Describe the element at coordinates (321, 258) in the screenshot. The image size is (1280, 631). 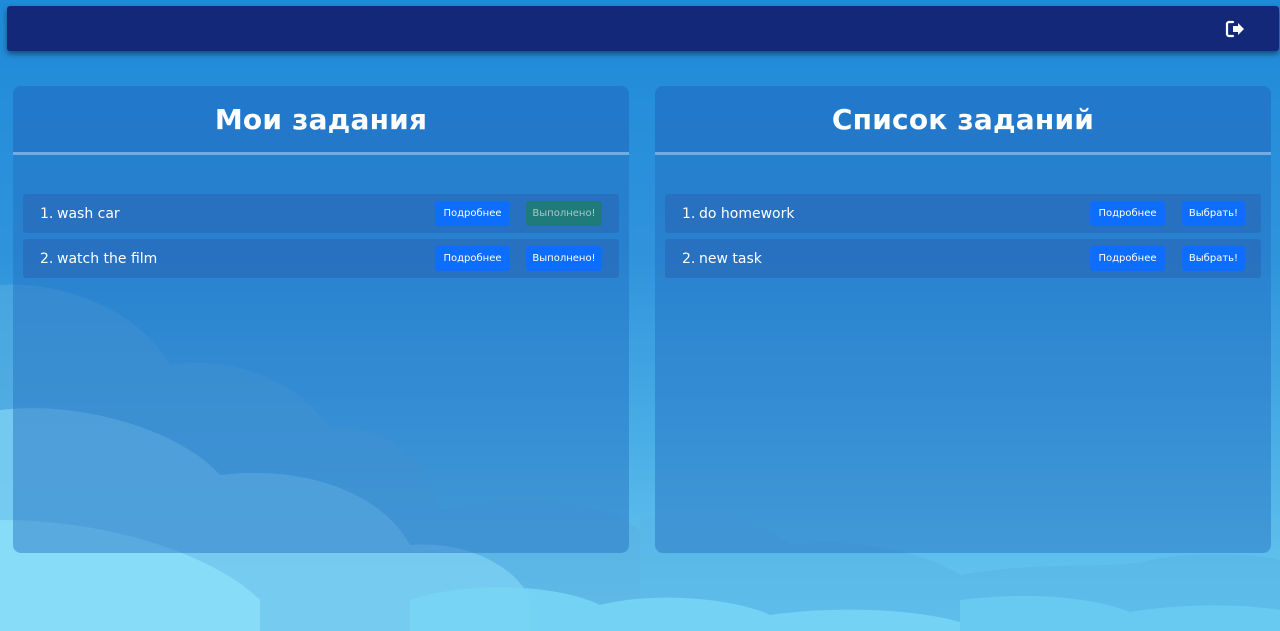
I see `list-item: 2. watch the film Подробнее Выполнено!` at that location.